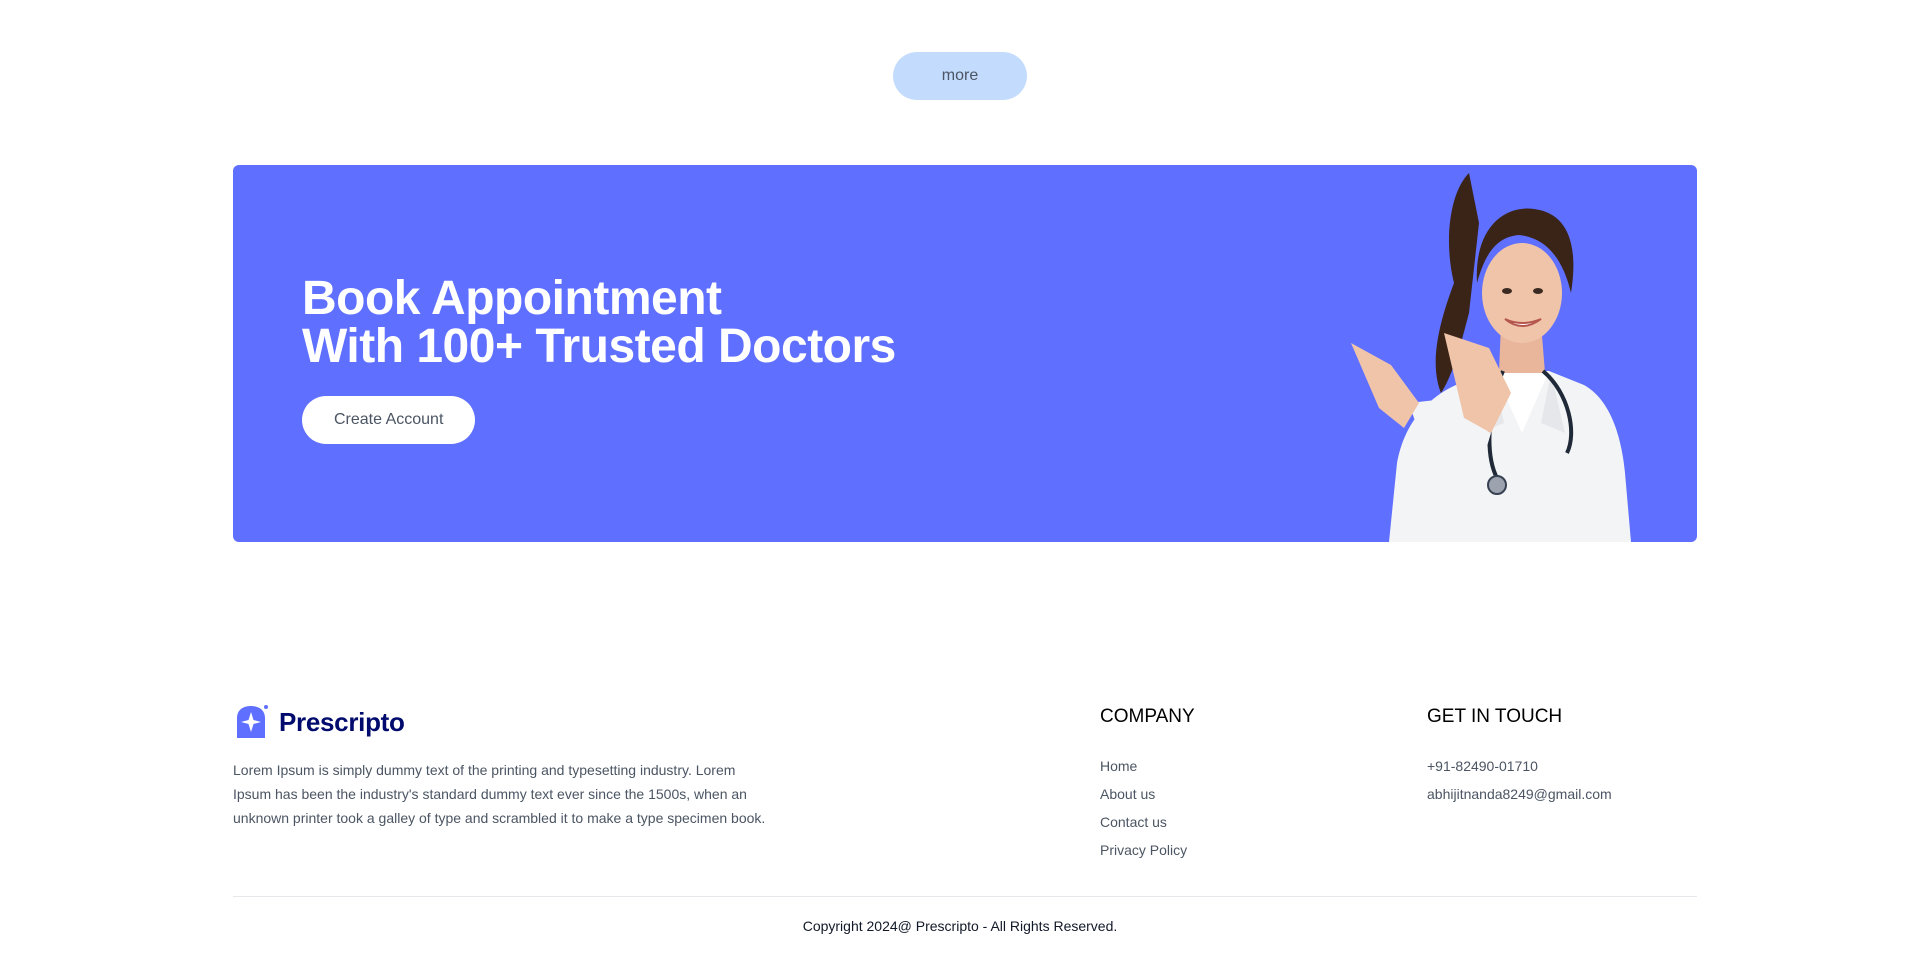  Describe the element at coordinates (1519, 794) in the screenshot. I see `contact-email: abhijitnanda8249@gmail.com` at that location.